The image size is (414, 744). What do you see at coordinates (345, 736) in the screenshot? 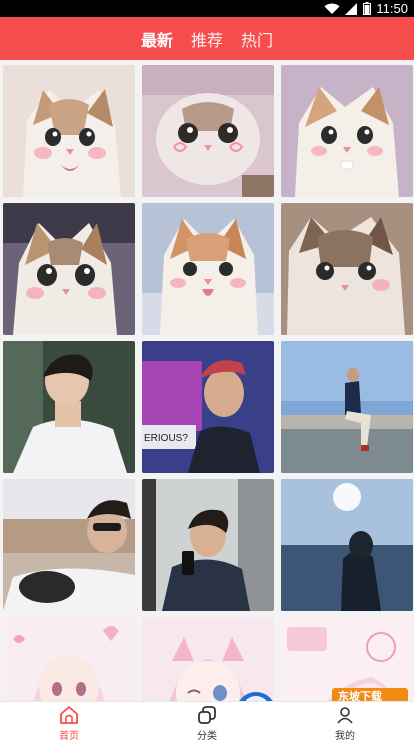
I see `nav-label-profile: 我的` at bounding box center [345, 736].